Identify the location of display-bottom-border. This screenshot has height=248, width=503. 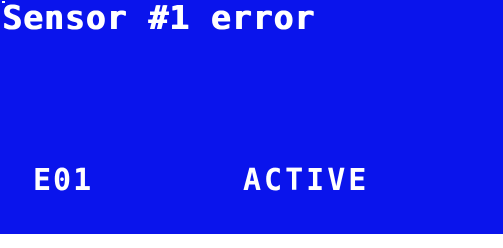
(251, 241).